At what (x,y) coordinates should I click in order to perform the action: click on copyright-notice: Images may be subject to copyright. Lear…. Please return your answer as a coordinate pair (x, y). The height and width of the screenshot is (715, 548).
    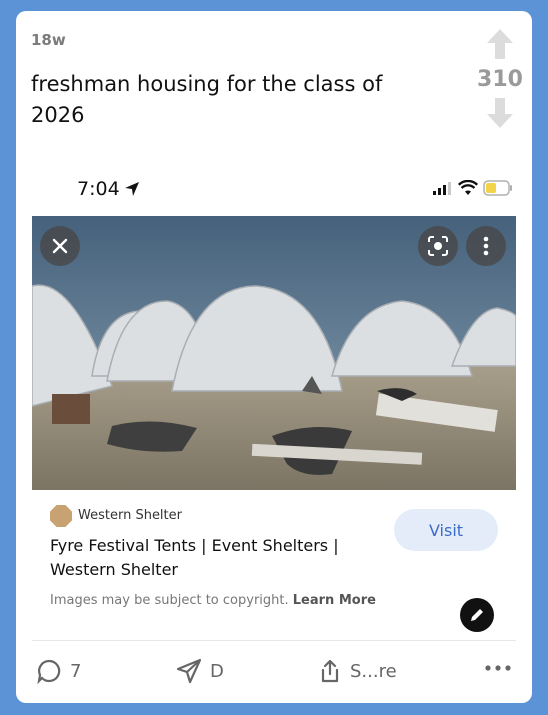
    Looking at the image, I should click on (213, 600).